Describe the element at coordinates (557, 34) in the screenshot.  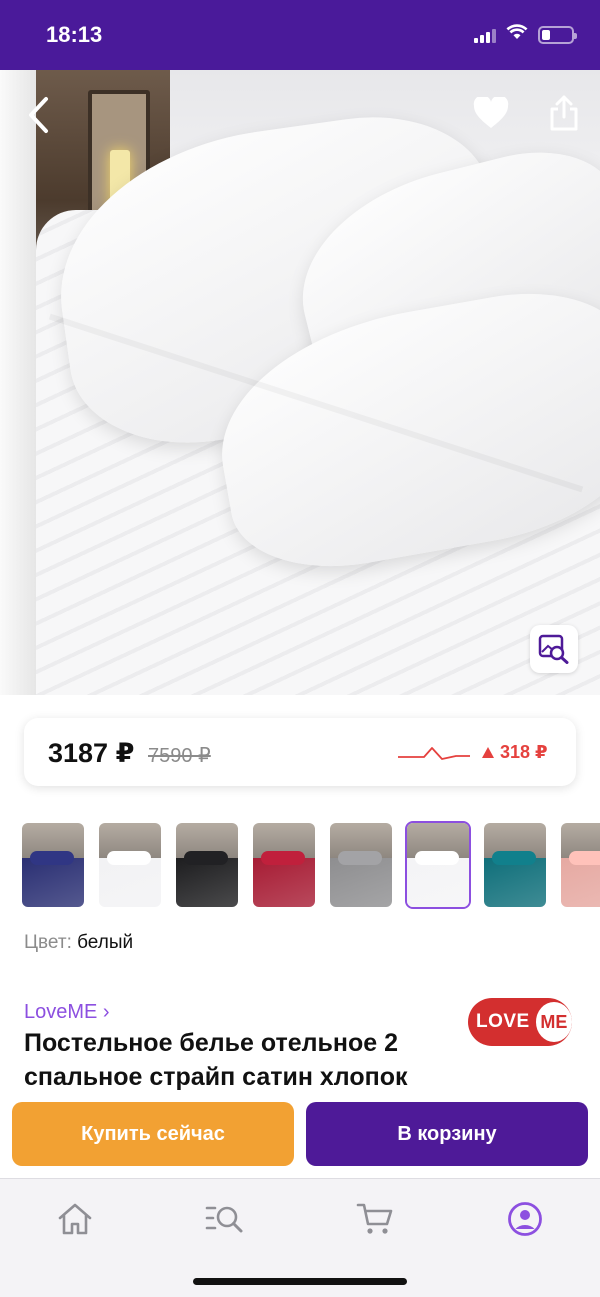
I see `battery-icon` at that location.